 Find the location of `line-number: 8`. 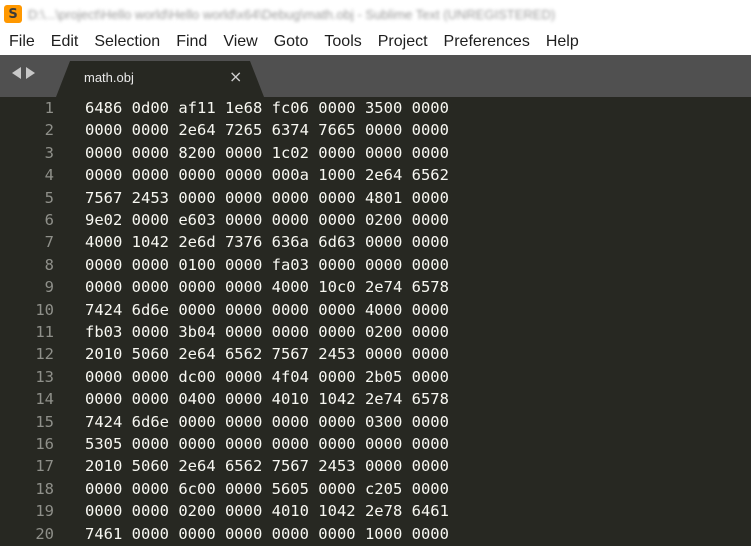

line-number: 8 is located at coordinates (49, 264).